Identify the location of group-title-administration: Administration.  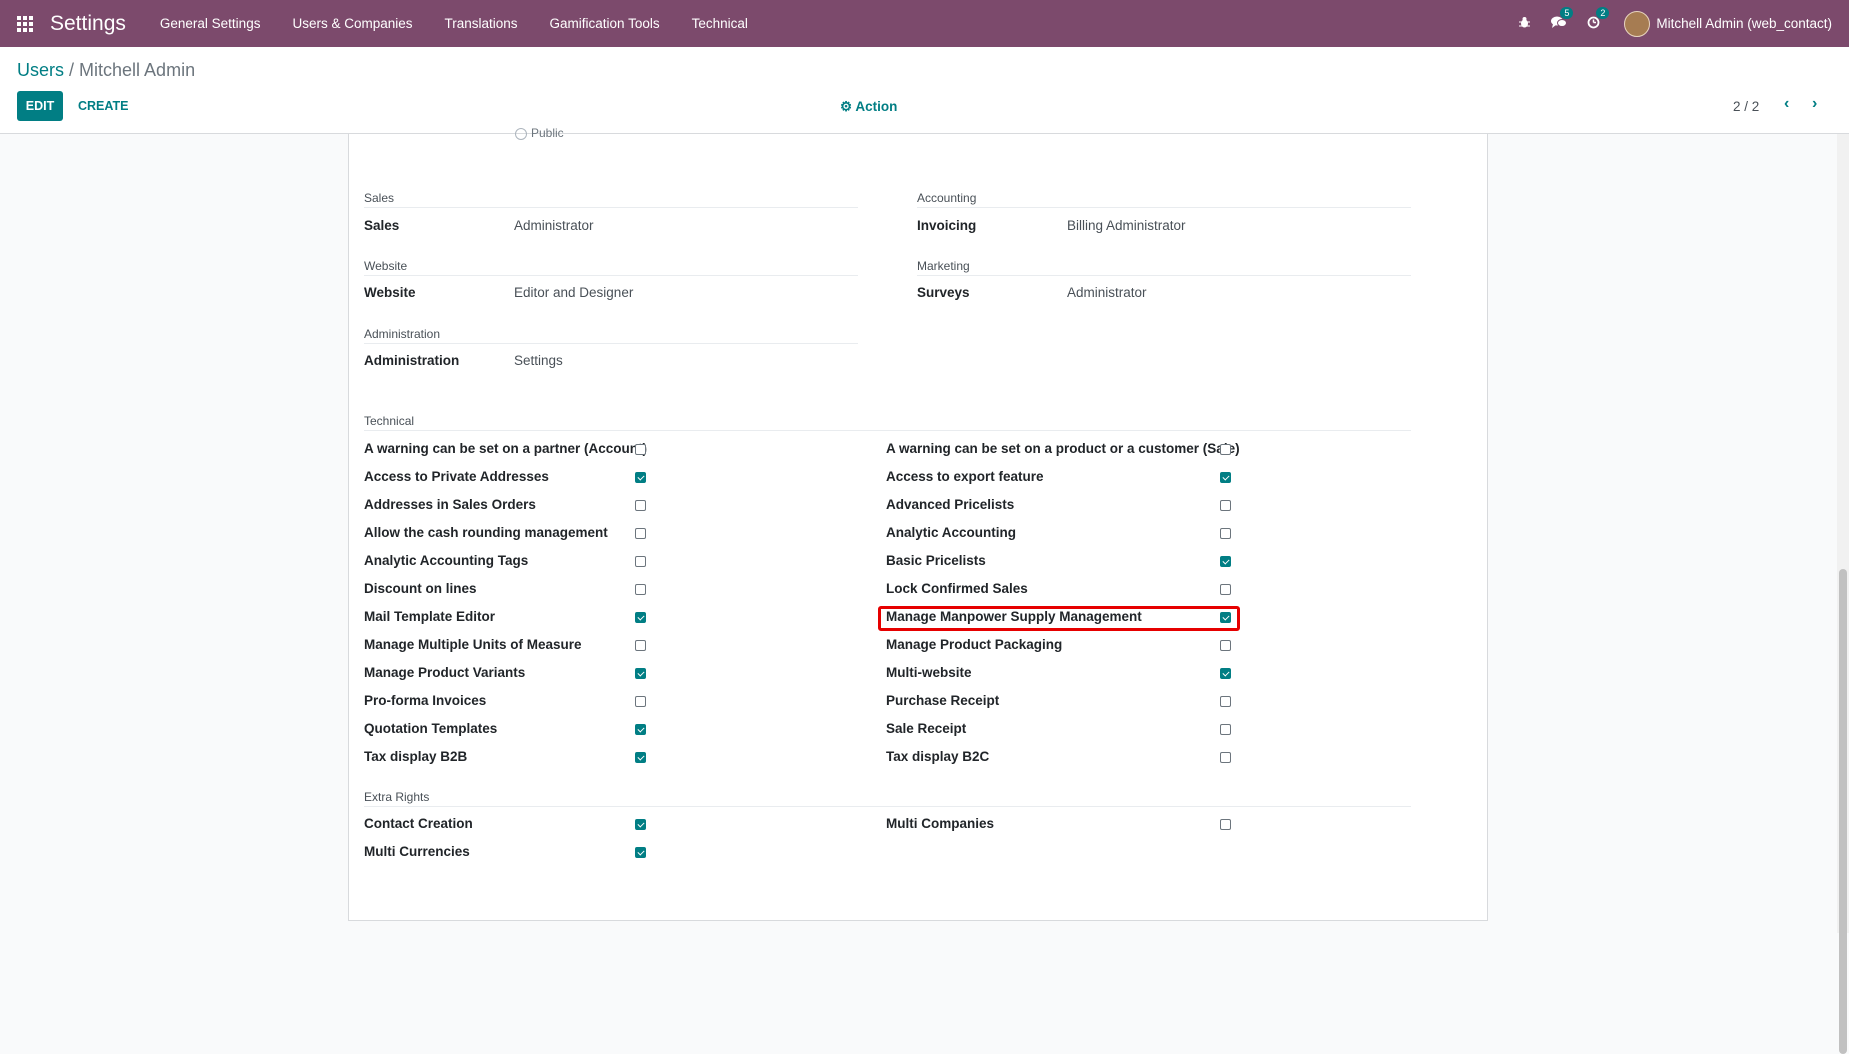
(402, 334).